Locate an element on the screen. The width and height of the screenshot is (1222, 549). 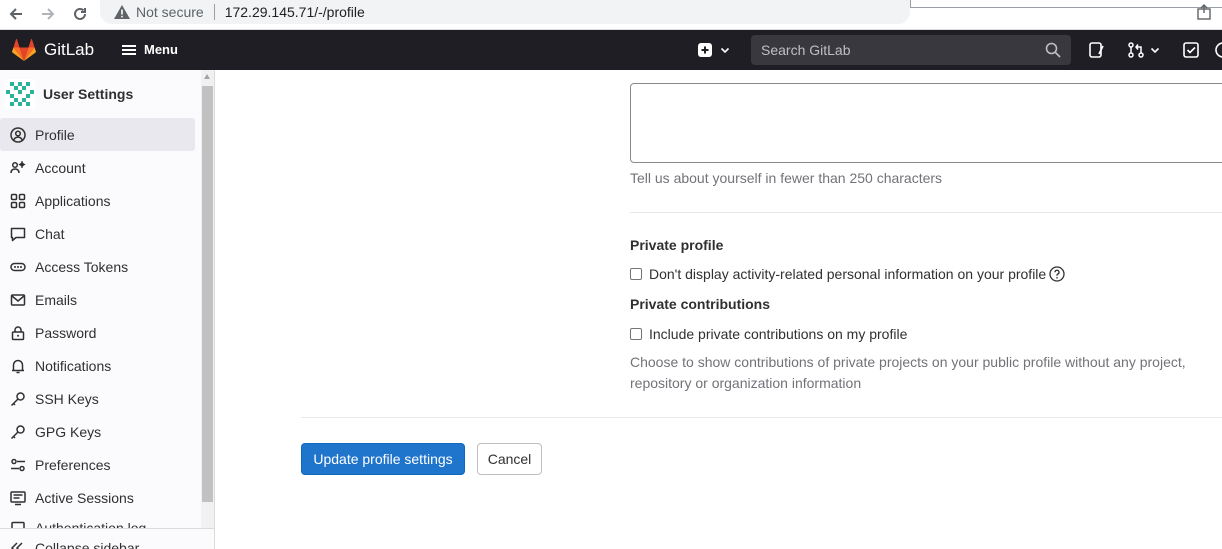
sidebar-item-label: Applications is located at coordinates (73, 200).